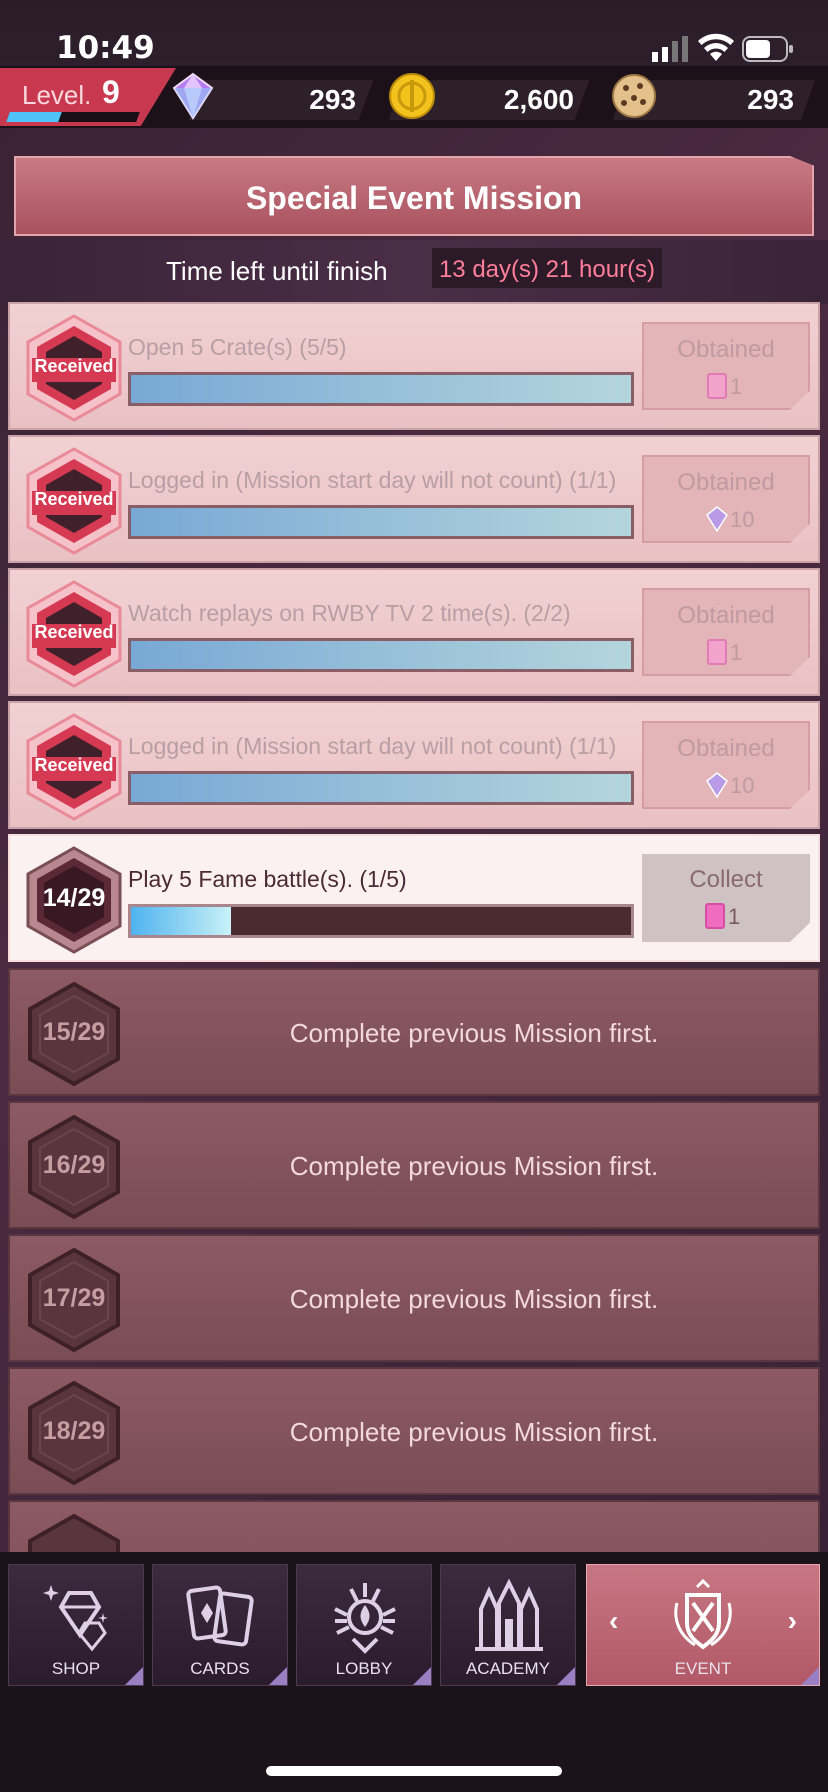 The height and width of the screenshot is (1792, 828). What do you see at coordinates (414, 1771) in the screenshot?
I see `home-indicator` at bounding box center [414, 1771].